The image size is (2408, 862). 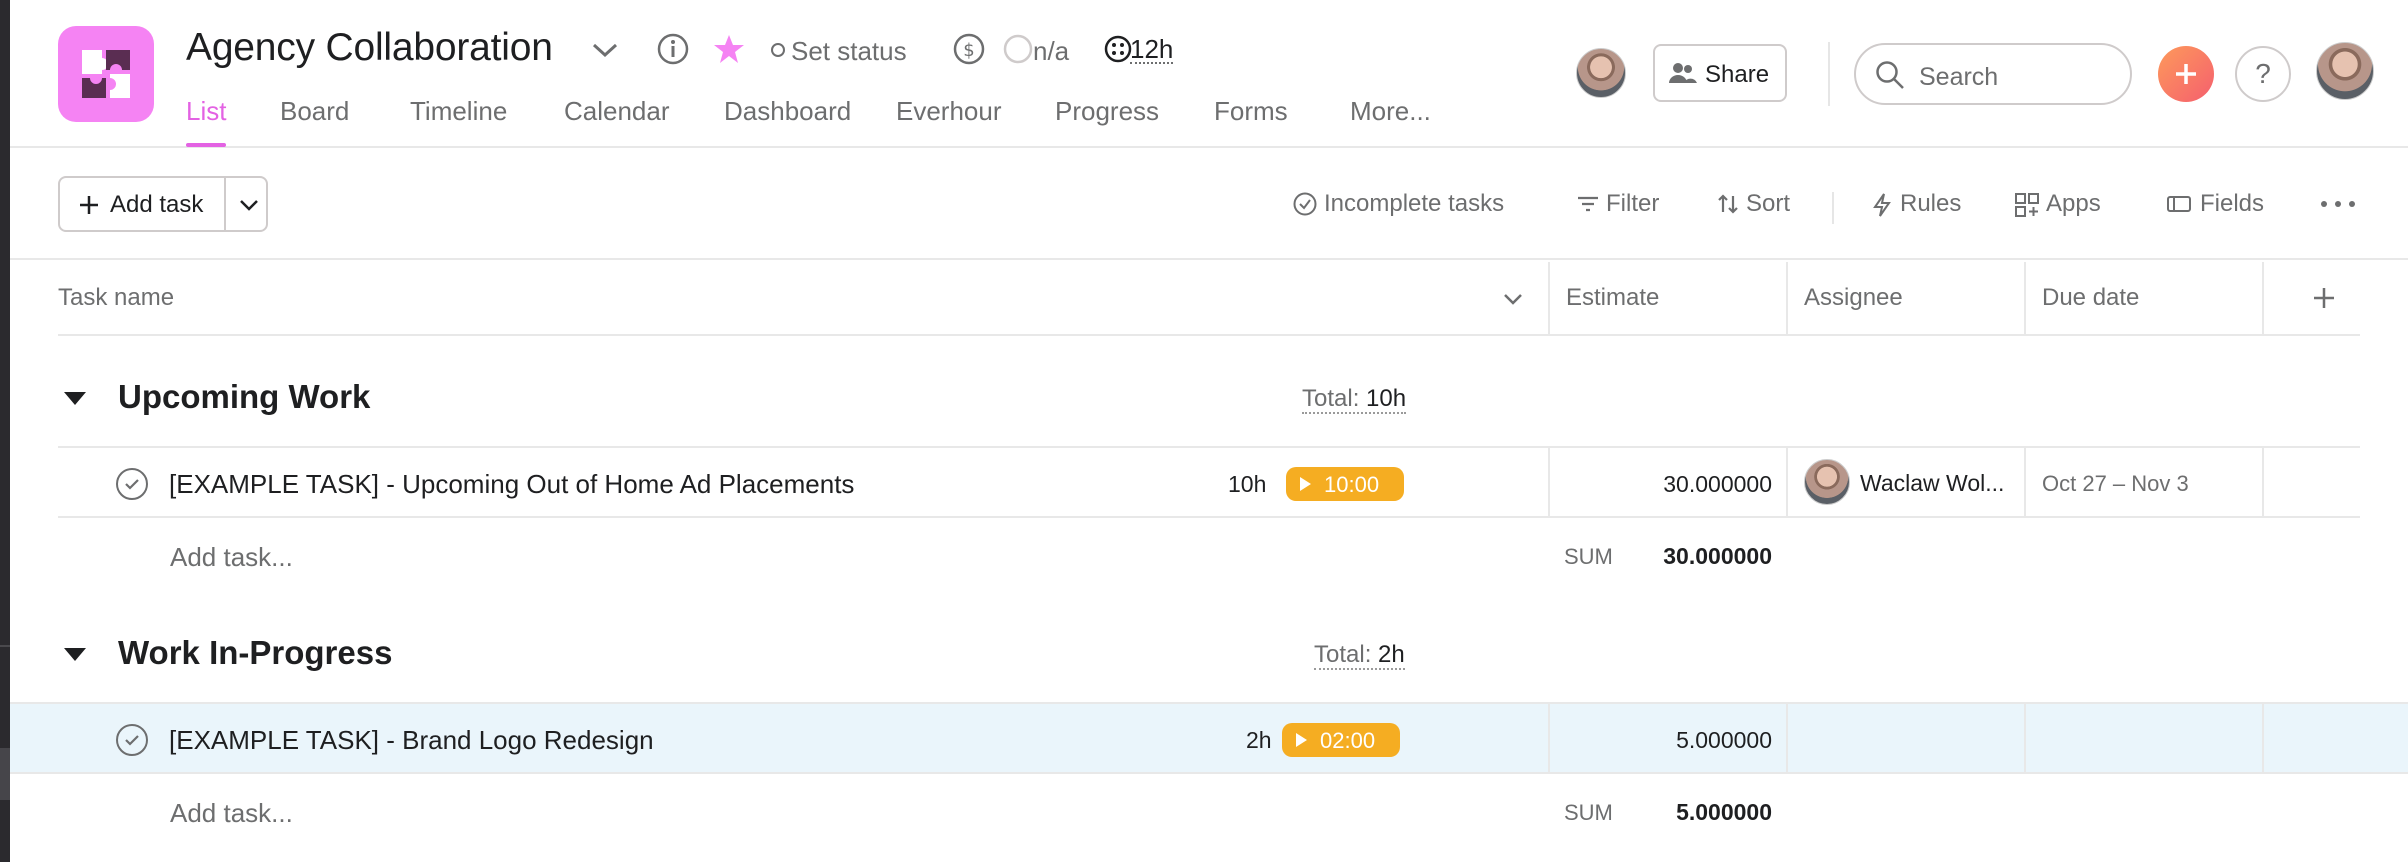 What do you see at coordinates (411, 740) in the screenshot?
I see `task-name: [EXAMPLE TASK] - Brand Logo Redesign` at bounding box center [411, 740].